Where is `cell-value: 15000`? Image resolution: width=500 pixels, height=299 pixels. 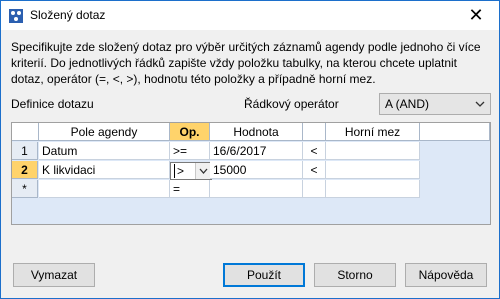 cell-value: 15000 is located at coordinates (256, 170).